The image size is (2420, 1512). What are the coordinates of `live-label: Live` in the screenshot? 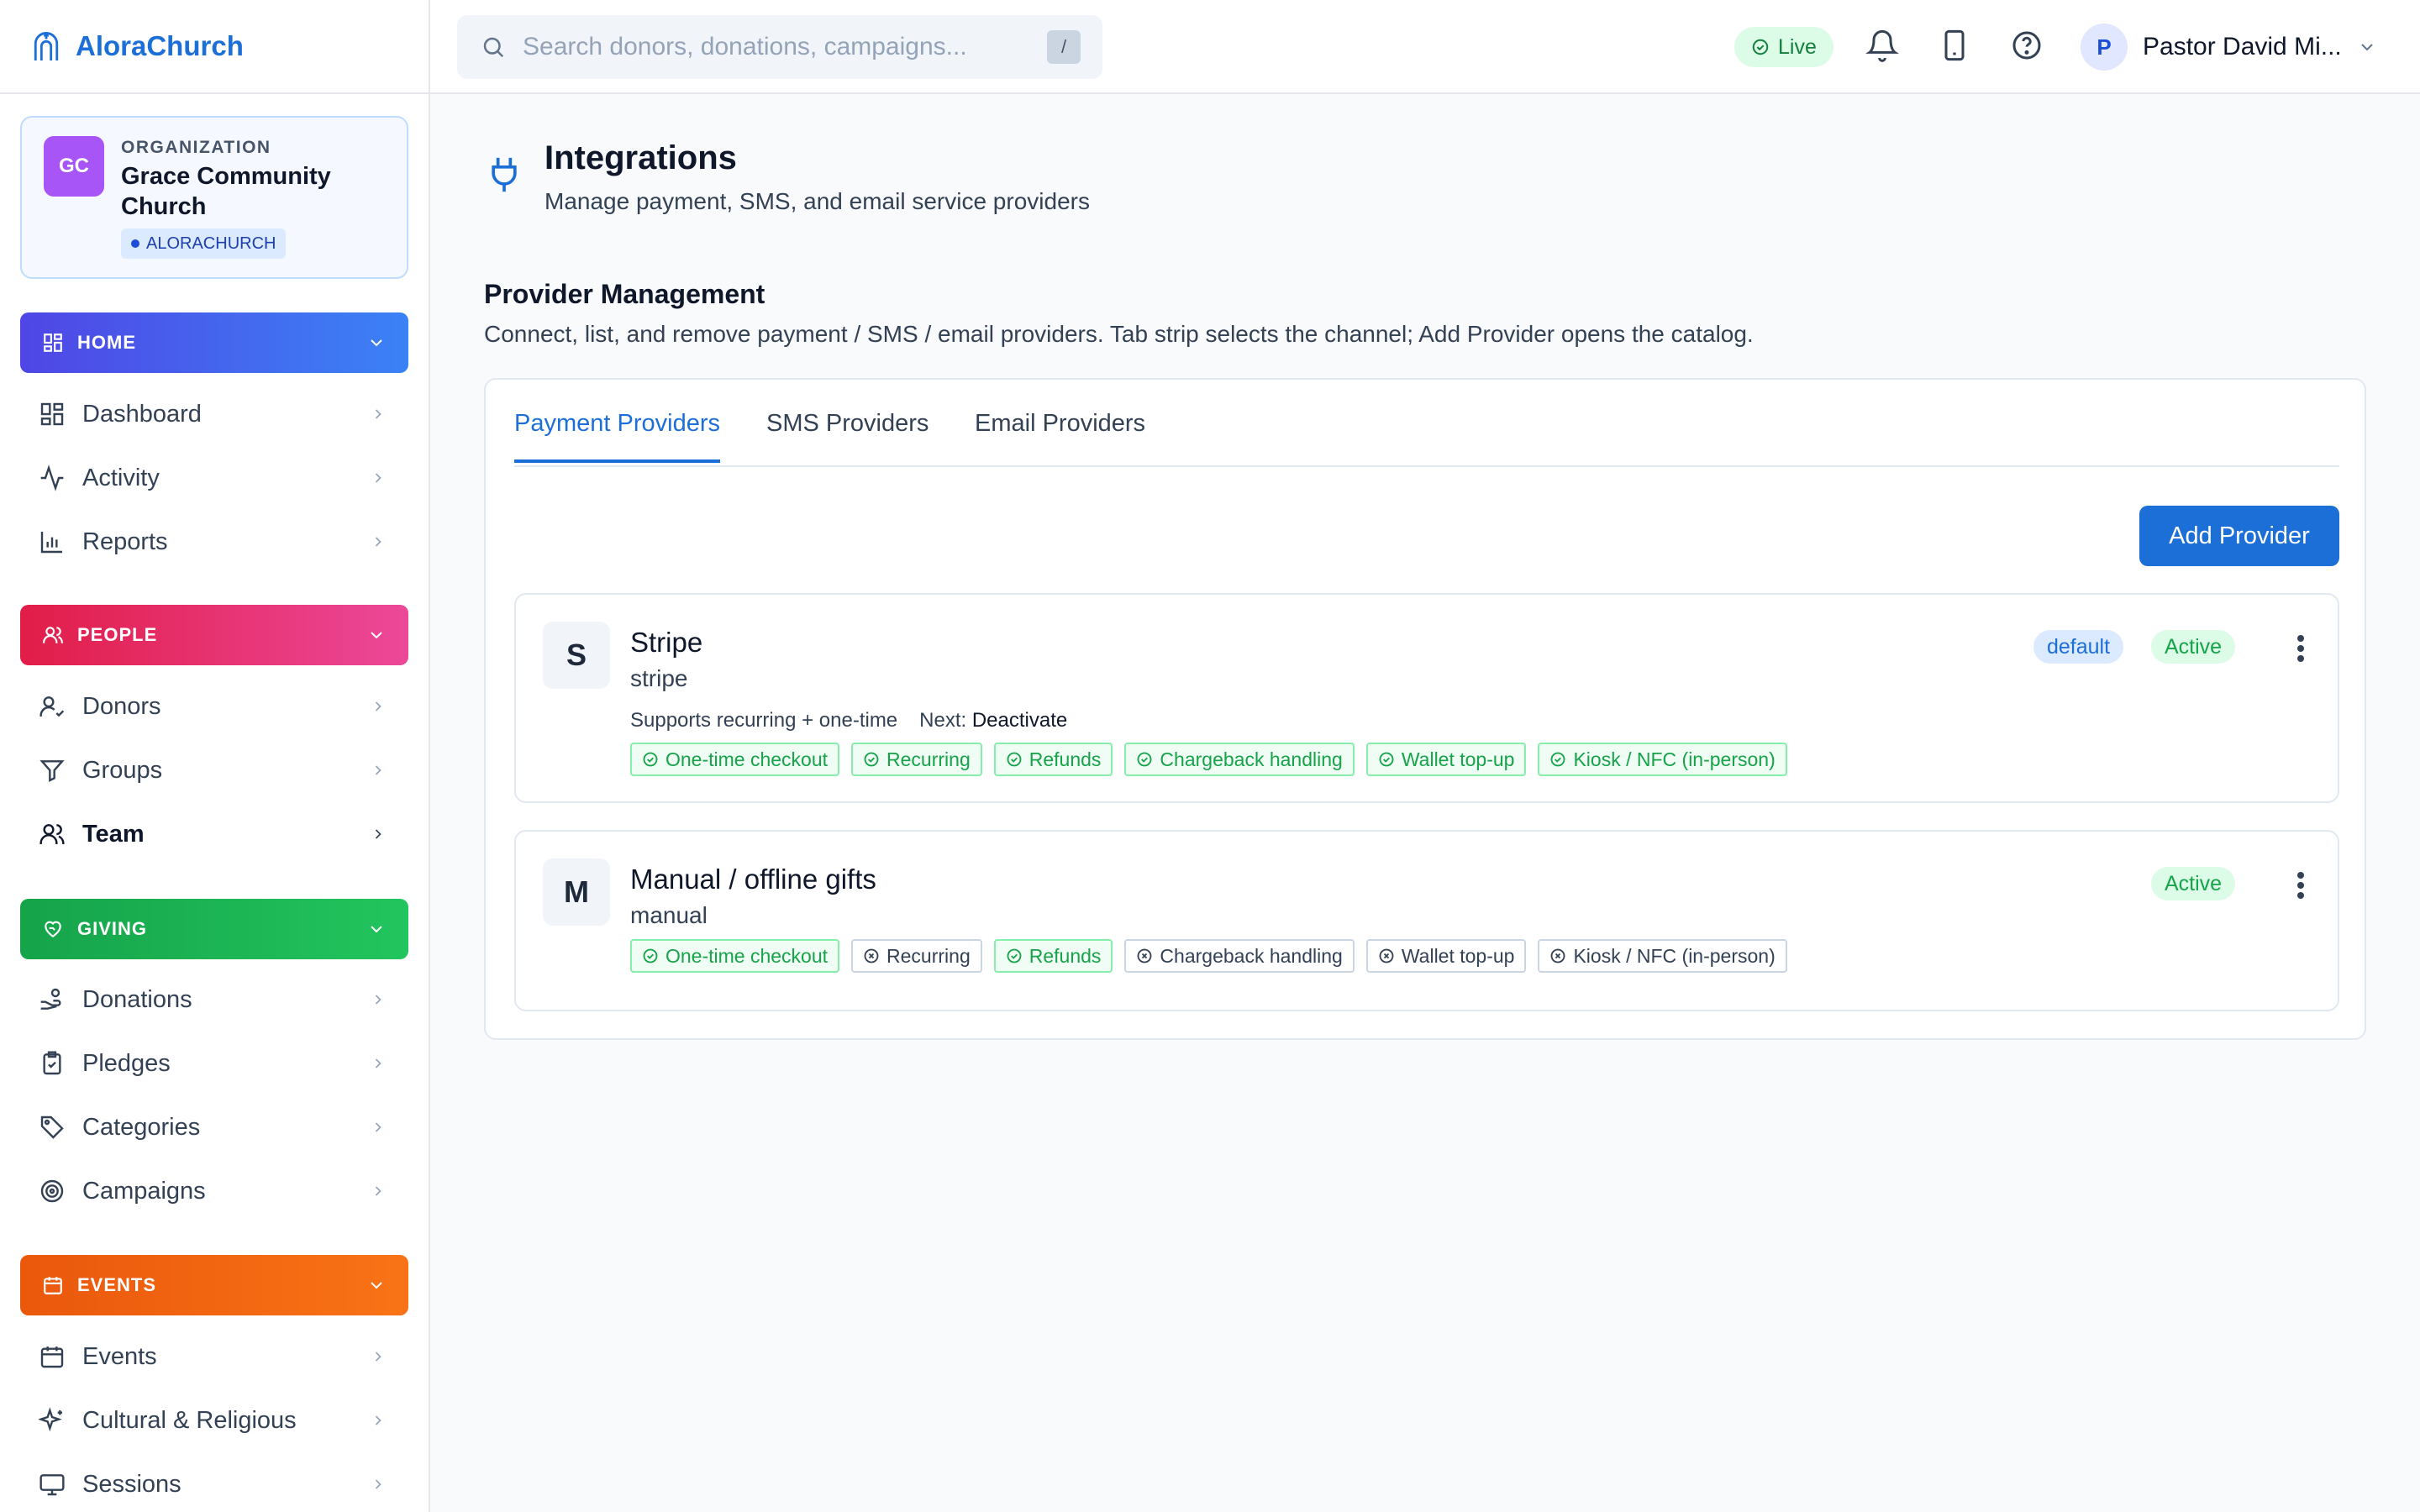 It's located at (1798, 46).